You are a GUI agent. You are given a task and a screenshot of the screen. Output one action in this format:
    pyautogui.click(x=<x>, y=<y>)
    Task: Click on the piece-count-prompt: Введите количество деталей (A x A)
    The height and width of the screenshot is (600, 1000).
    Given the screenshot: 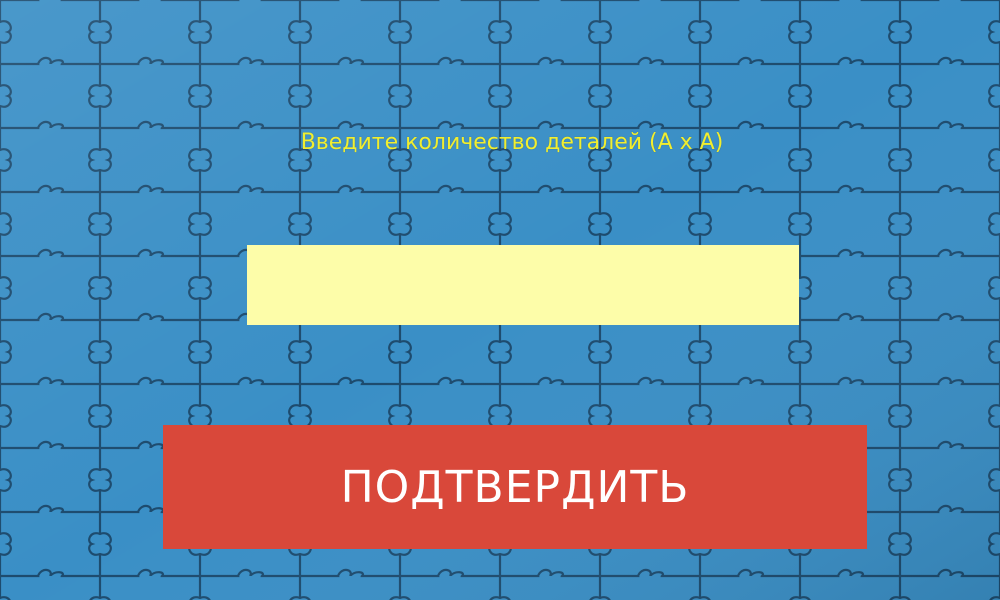 What is the action you would take?
    pyautogui.click(x=512, y=142)
    